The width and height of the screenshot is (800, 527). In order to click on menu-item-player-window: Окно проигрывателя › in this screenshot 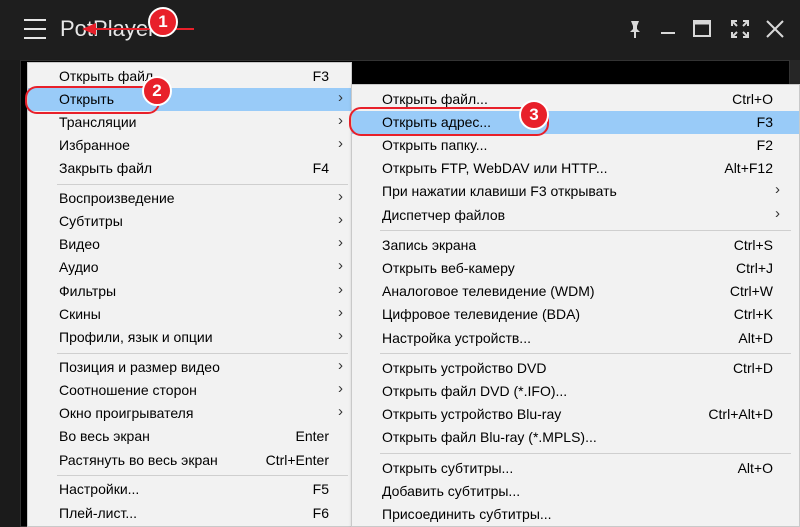, I will do `click(189, 413)`.